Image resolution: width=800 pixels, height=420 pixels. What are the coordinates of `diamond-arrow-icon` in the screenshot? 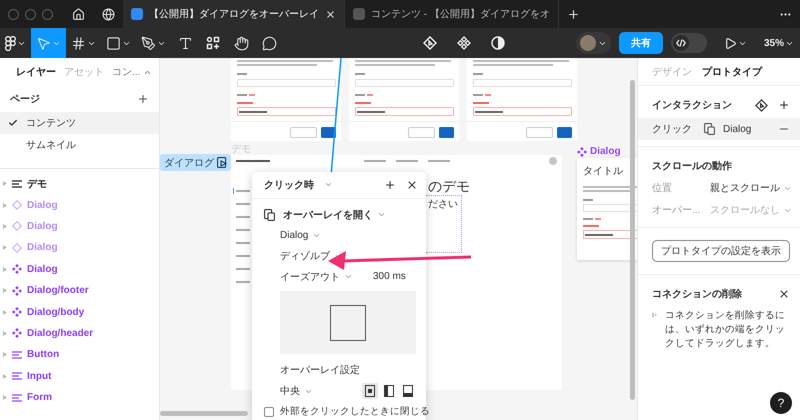 It's located at (761, 105).